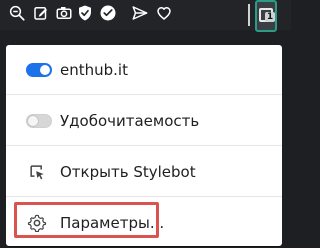 The width and height of the screenshot is (320, 248). I want to click on gear-icon, so click(37, 223).